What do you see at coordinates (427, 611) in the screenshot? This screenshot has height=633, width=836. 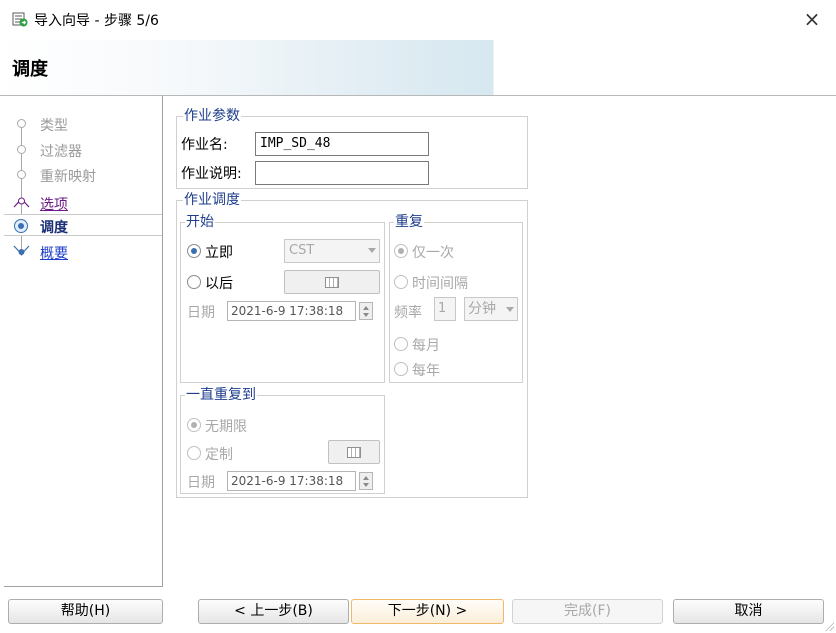 I see `next-button: 下一步(N) >` at bounding box center [427, 611].